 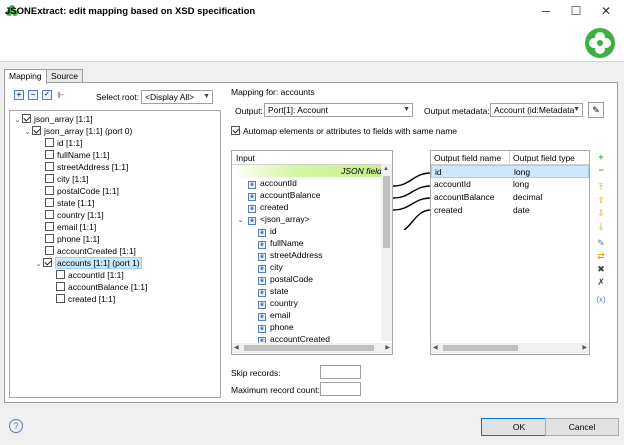 I want to click on output-field-name: created, so click(x=470, y=210).